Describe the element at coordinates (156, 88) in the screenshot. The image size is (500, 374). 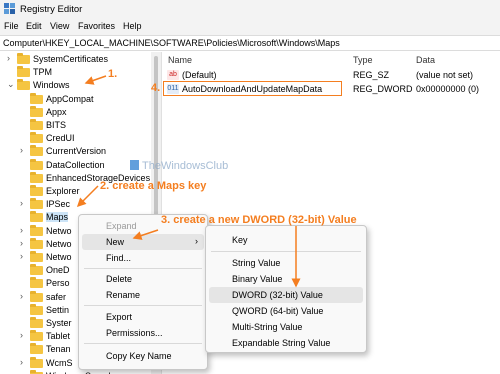
I see `annotation-step4: 4.` at that location.